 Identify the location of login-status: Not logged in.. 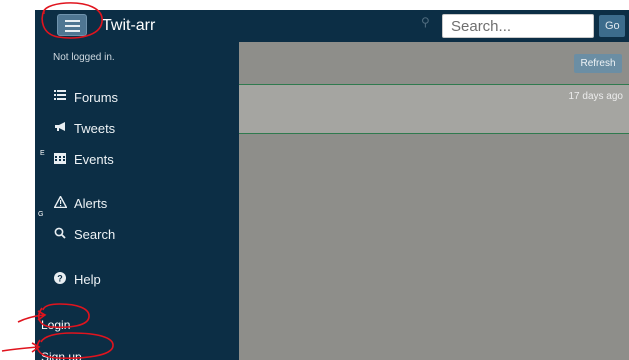
(84, 57).